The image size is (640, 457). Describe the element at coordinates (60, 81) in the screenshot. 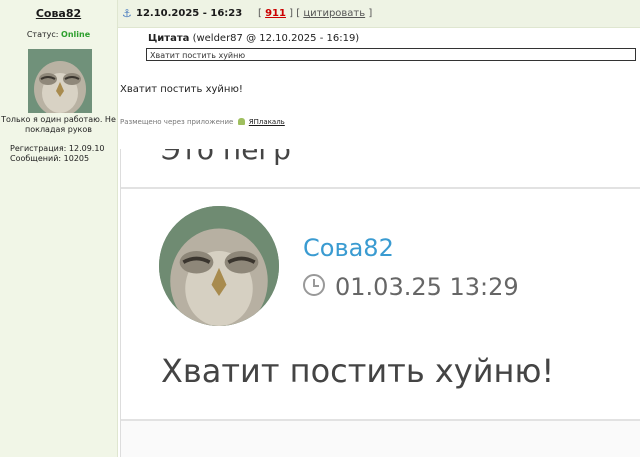

I see `avatar` at that location.